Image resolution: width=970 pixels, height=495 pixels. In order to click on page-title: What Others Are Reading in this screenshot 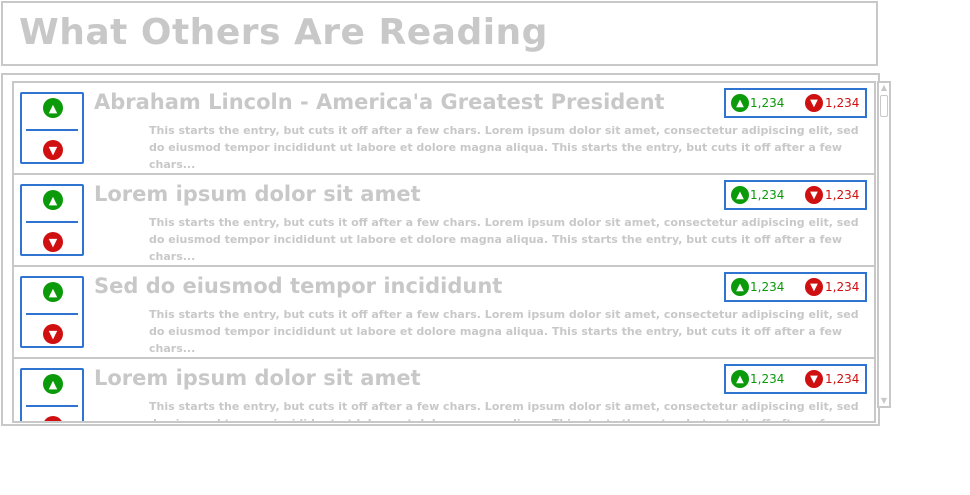, I will do `click(283, 32)`.